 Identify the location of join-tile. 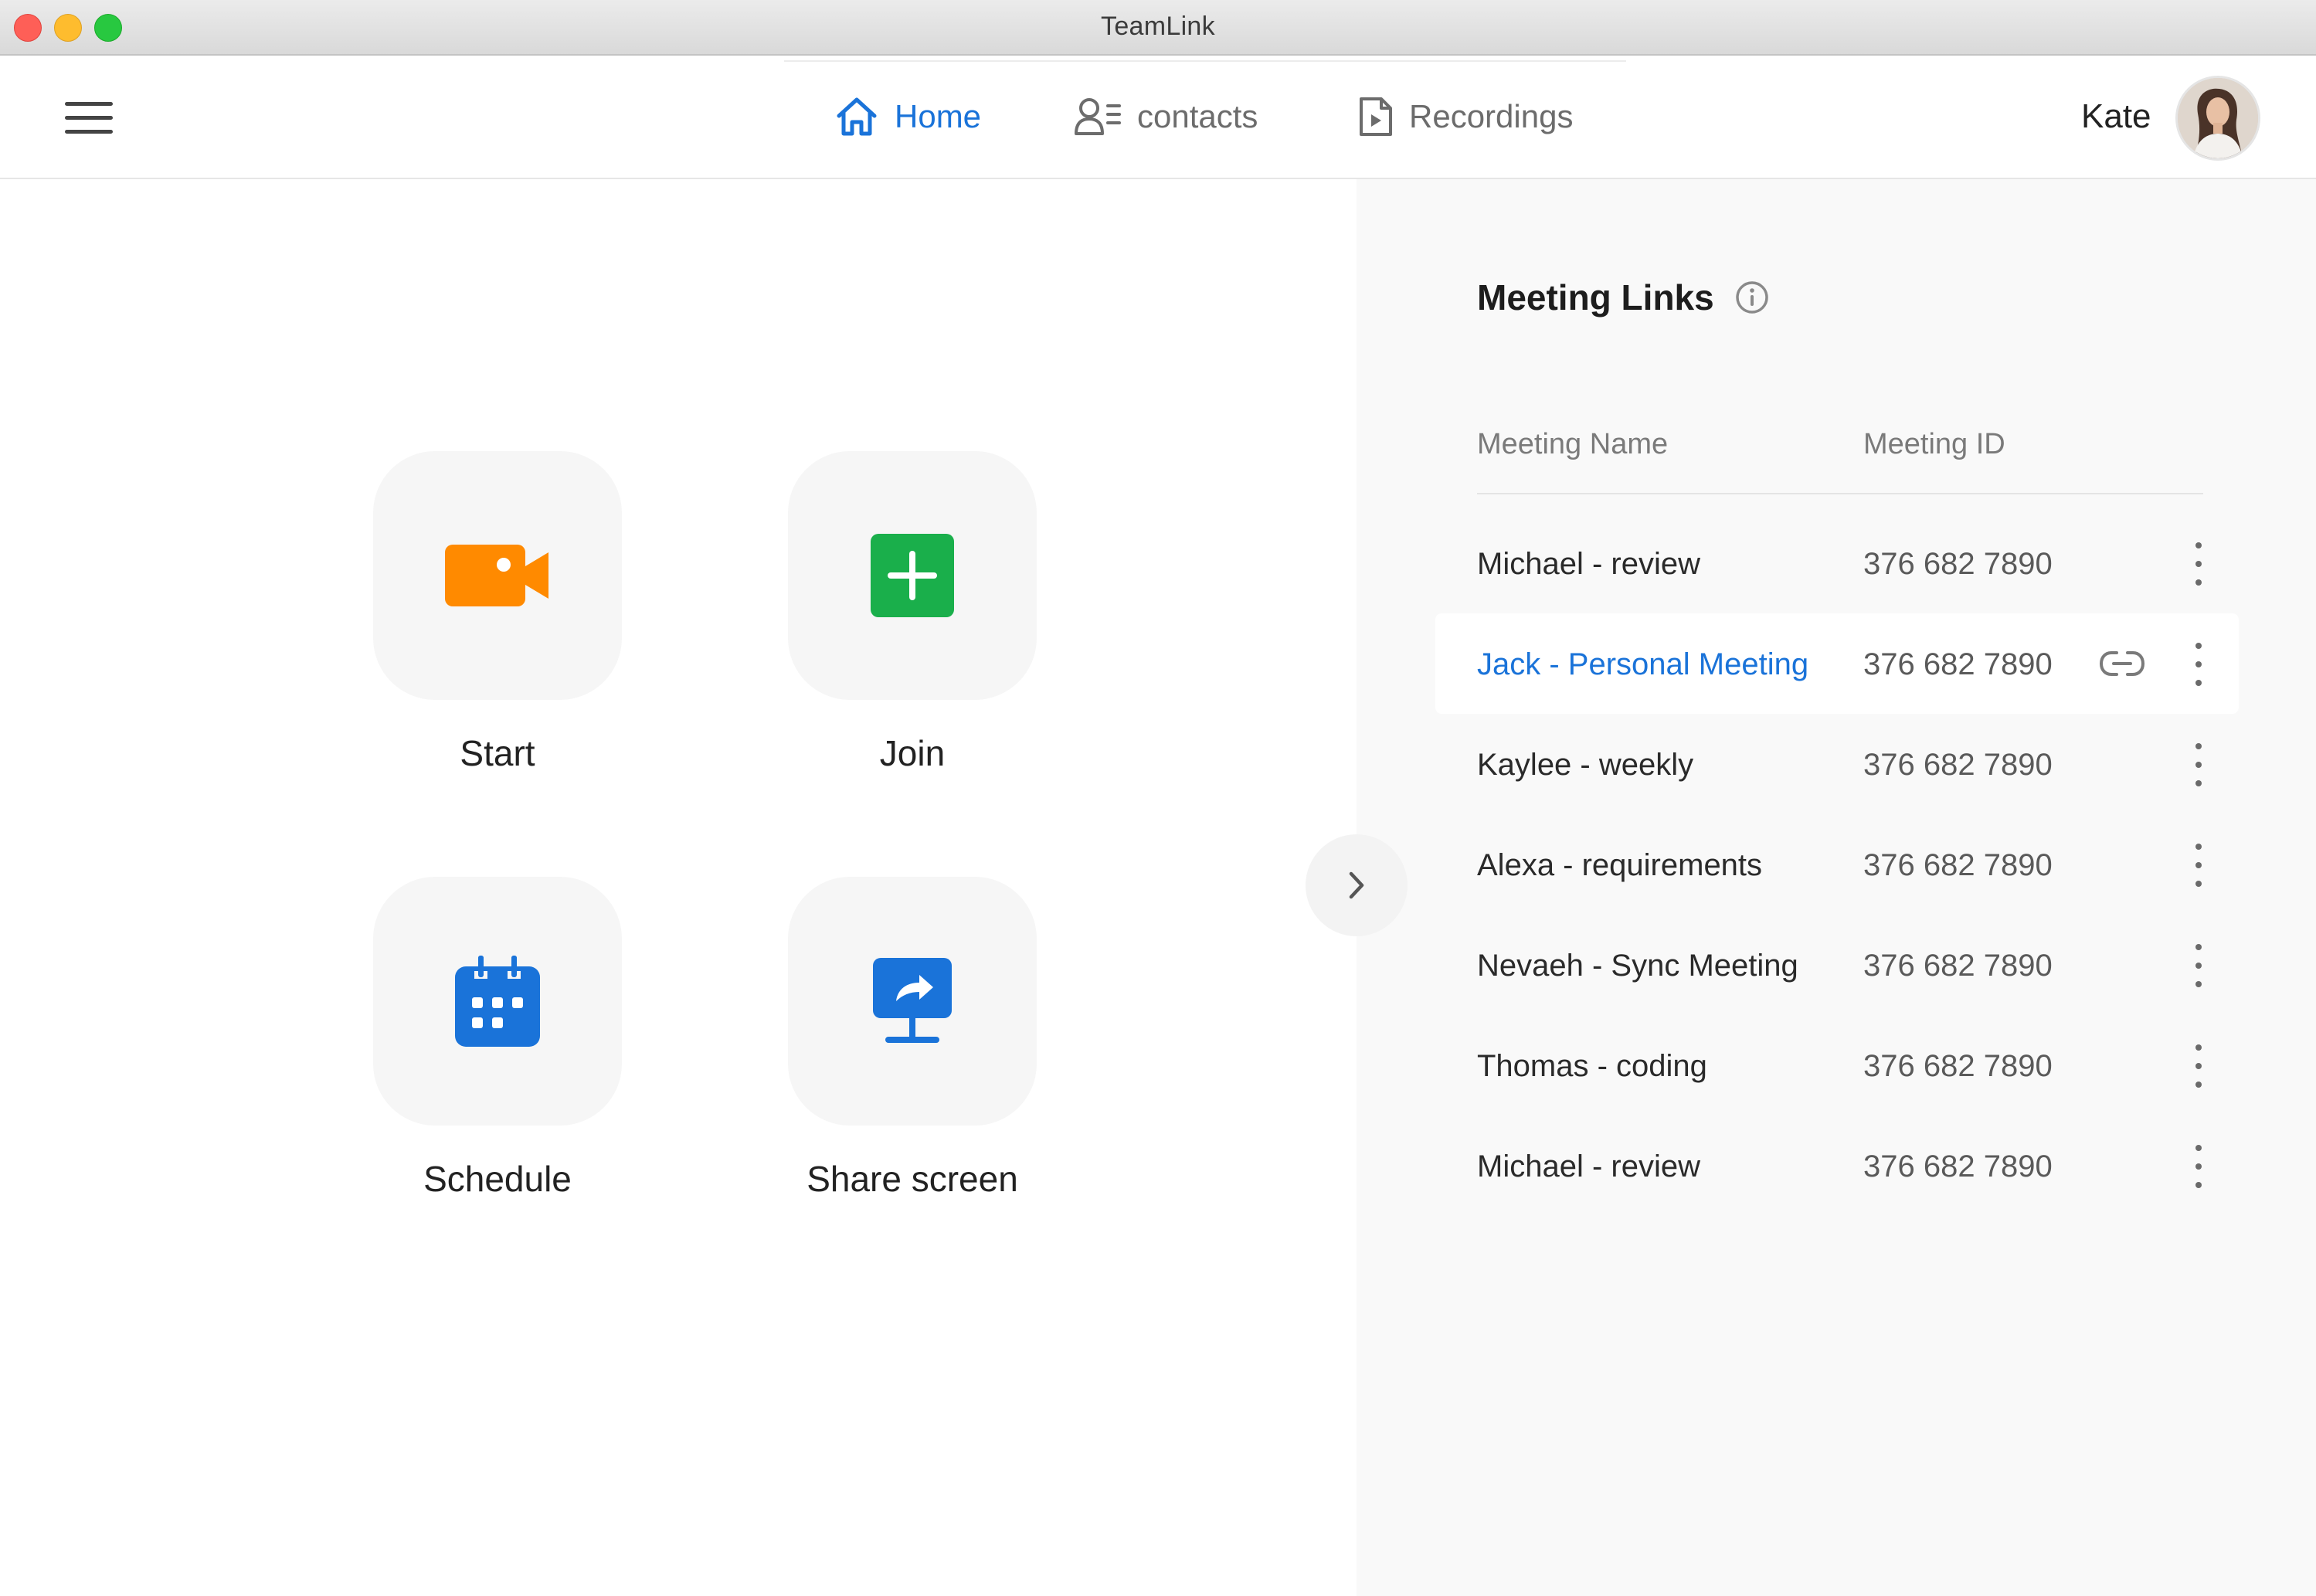
(913, 575).